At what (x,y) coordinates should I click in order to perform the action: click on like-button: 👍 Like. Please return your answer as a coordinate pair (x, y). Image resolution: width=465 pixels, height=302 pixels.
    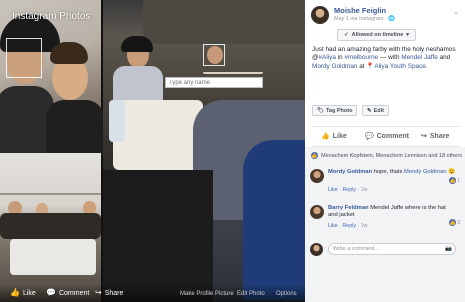
    Looking at the image, I should click on (334, 136).